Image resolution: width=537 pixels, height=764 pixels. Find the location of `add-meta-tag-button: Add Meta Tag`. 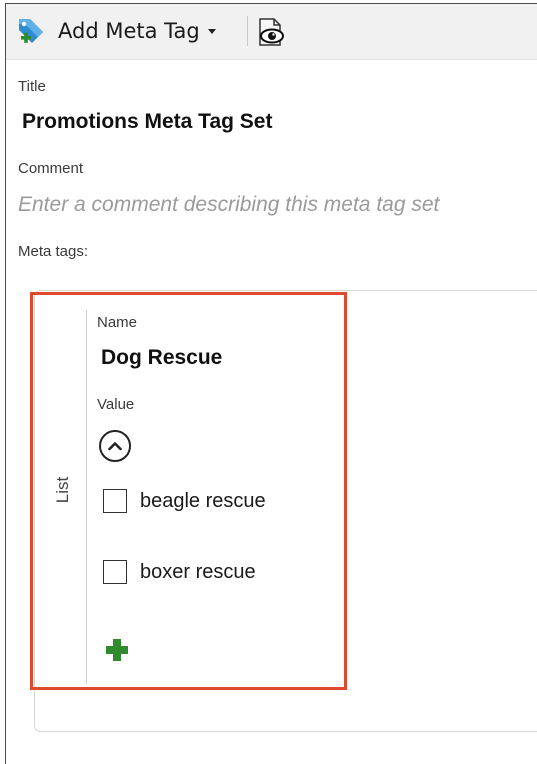

add-meta-tag-button: Add Meta Tag is located at coordinates (116, 31).